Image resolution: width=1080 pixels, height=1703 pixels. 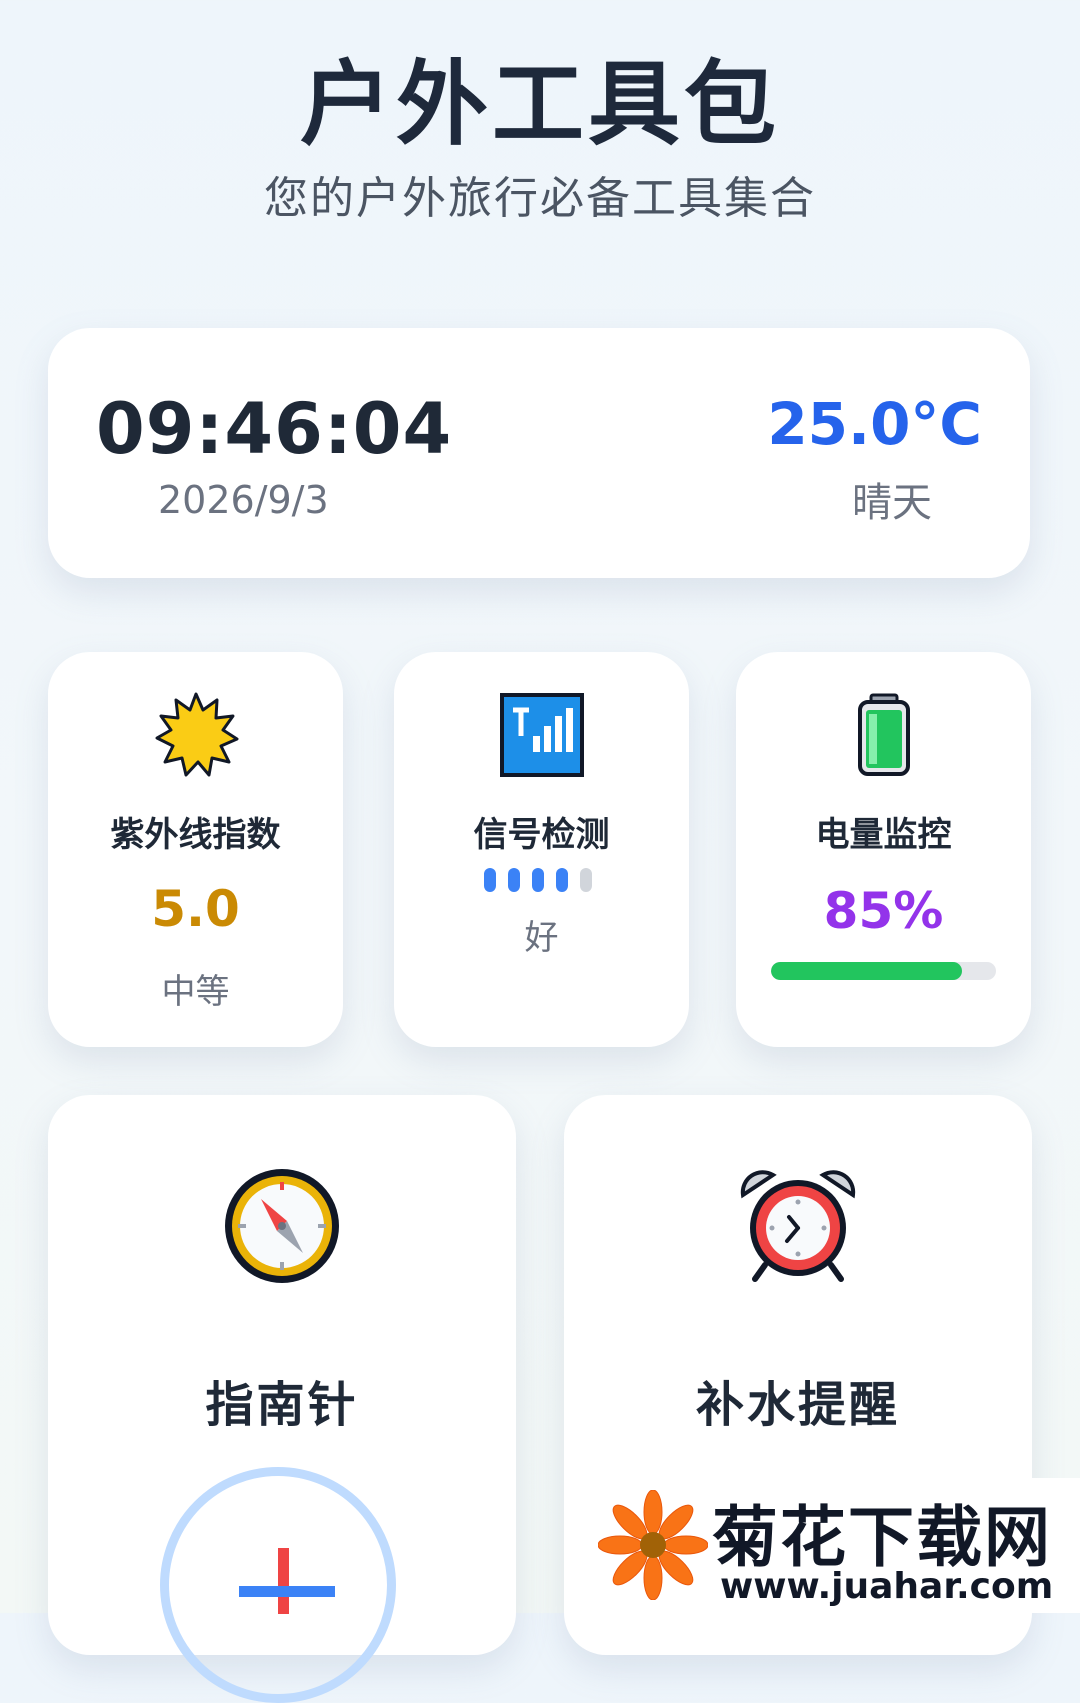 What do you see at coordinates (243, 500) in the screenshot?
I see `current-date: 2026/9/3` at bounding box center [243, 500].